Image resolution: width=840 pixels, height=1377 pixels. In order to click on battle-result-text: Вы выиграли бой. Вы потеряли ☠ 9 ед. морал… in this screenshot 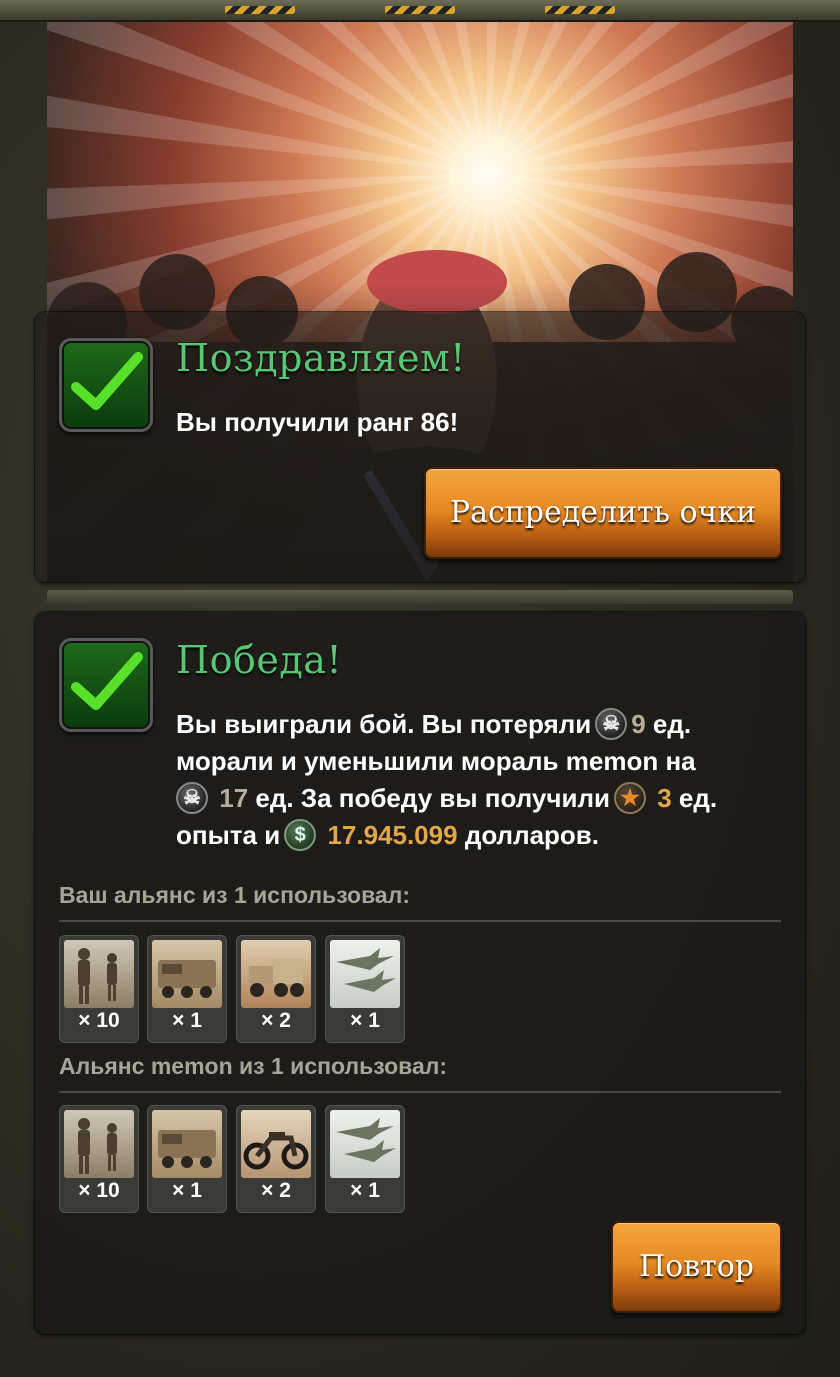, I will do `click(446, 780)`.